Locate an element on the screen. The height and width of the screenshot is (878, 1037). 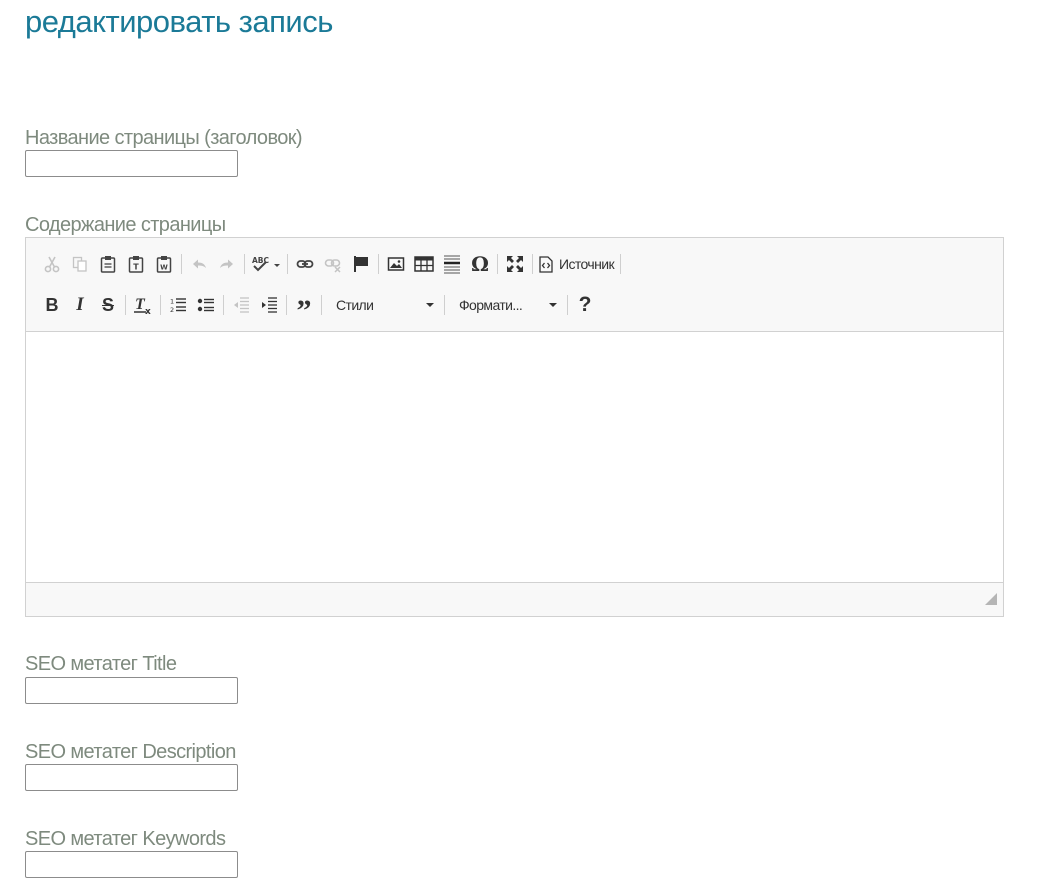
content-label: Содержание страницы is located at coordinates (125, 225).